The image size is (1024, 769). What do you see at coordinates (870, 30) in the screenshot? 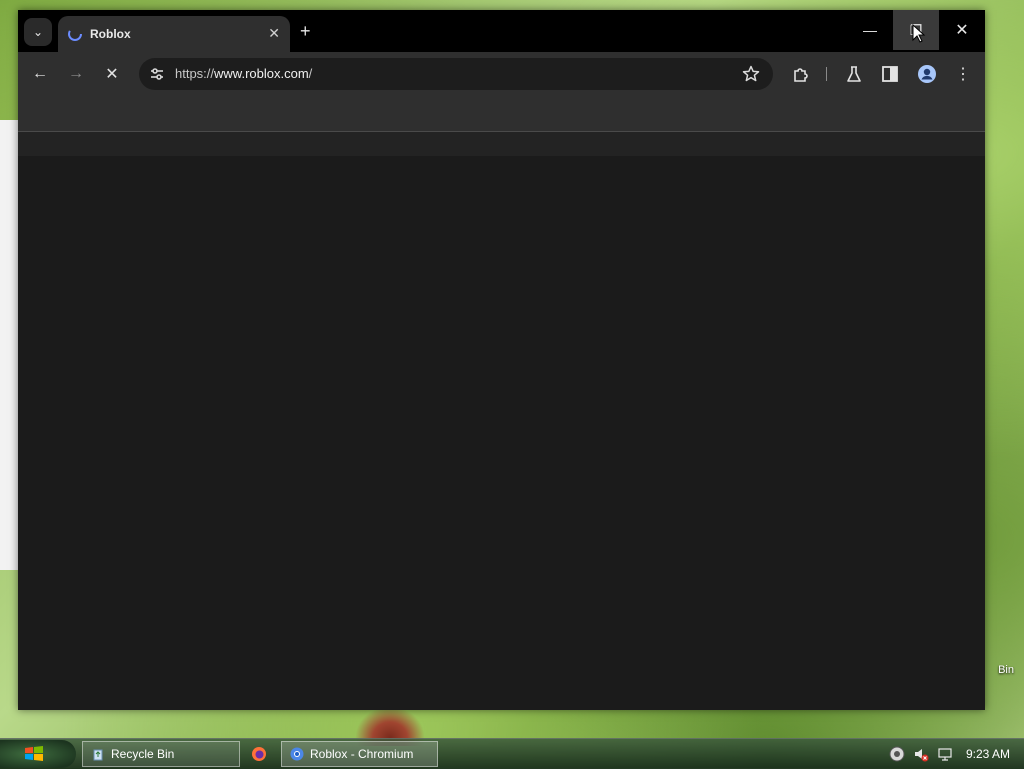
I see `minimize-icon: —` at bounding box center [870, 30].